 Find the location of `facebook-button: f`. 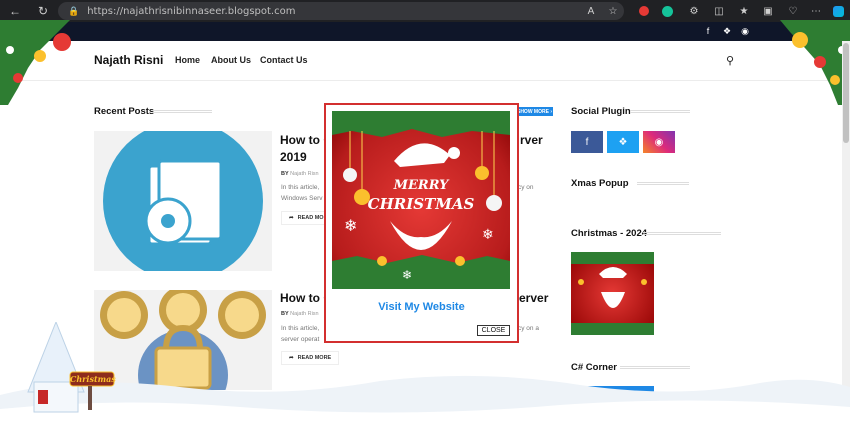

facebook-button: f is located at coordinates (587, 142).